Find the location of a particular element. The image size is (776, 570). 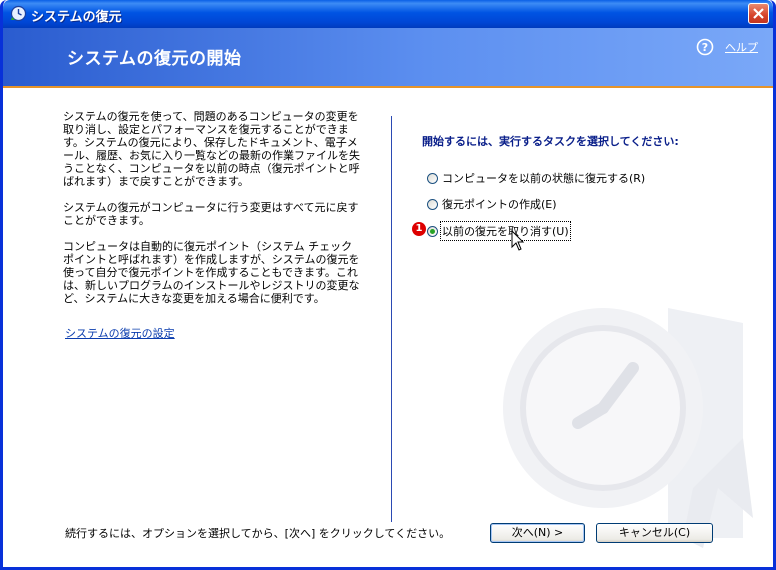

help-icon: ? is located at coordinates (705, 47).